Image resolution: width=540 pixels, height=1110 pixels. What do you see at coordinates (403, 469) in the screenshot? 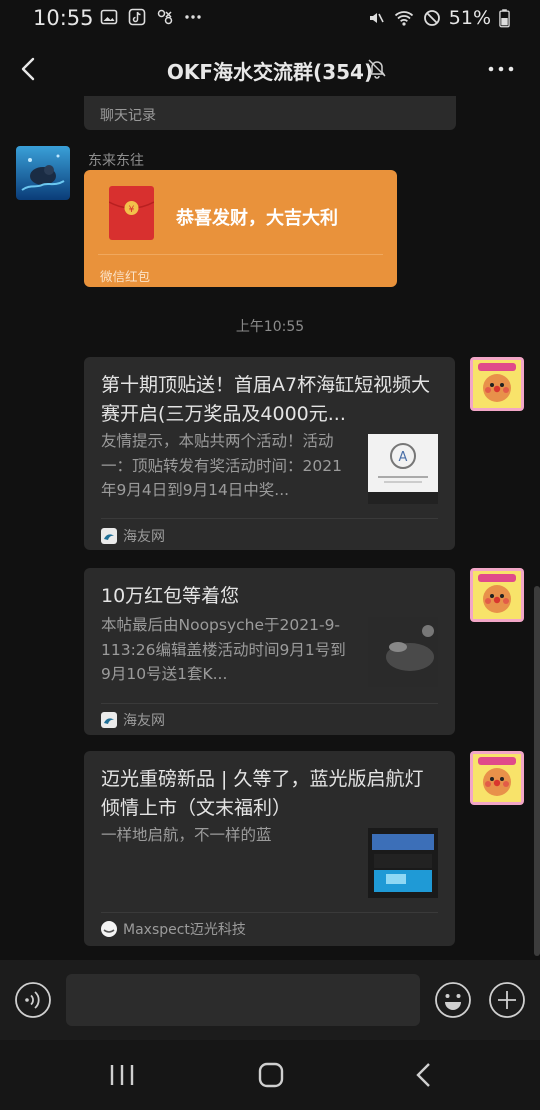
I see `article-thumbnail-icon: A` at bounding box center [403, 469].